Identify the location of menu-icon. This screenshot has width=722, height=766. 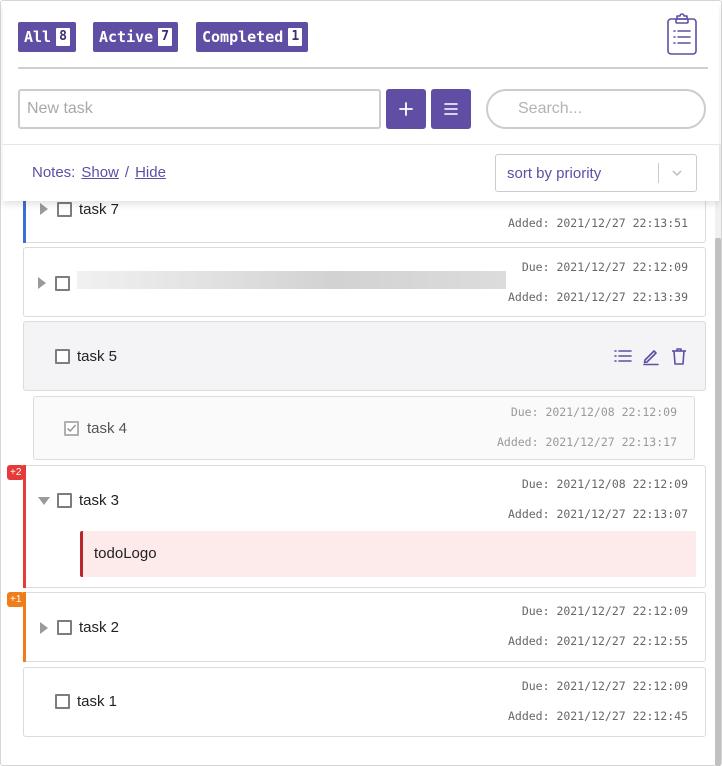
(451, 109).